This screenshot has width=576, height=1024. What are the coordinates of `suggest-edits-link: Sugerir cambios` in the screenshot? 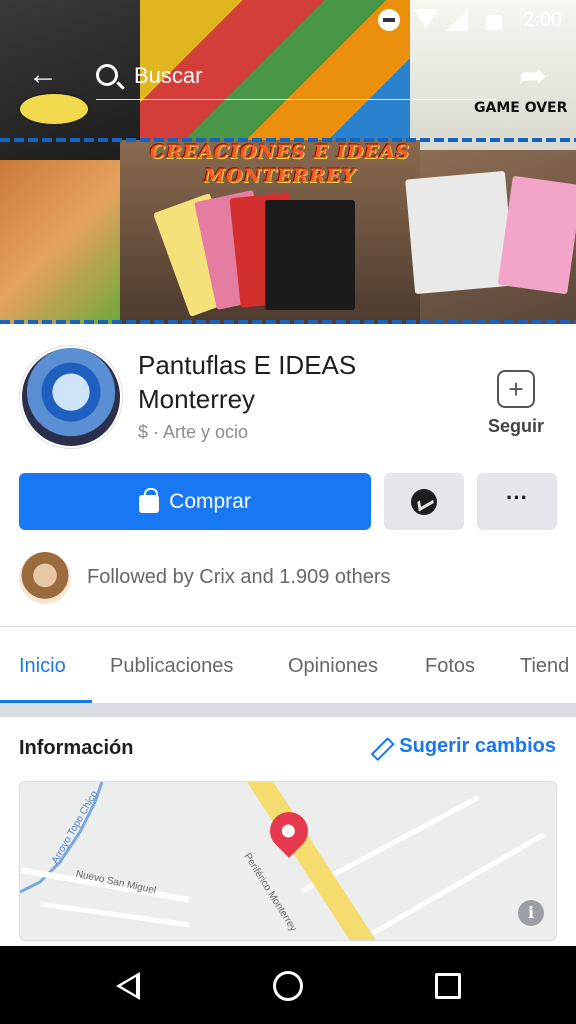 It's located at (464, 746).